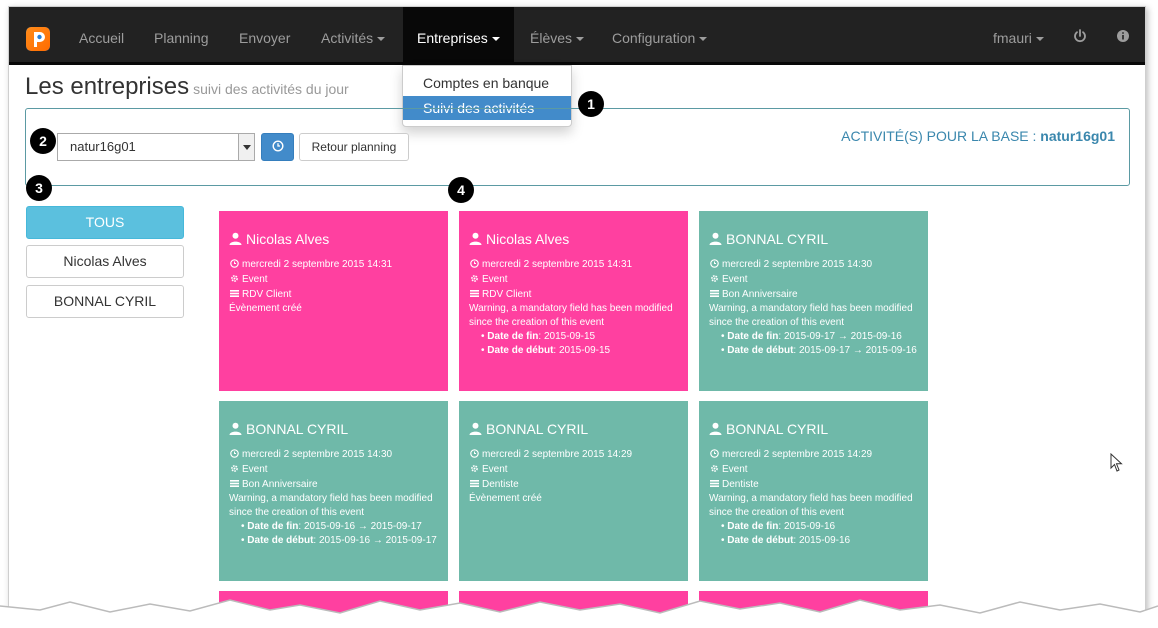 This screenshot has width=1158, height=628. What do you see at coordinates (1012, 38) in the screenshot?
I see `user-name: fmauri` at bounding box center [1012, 38].